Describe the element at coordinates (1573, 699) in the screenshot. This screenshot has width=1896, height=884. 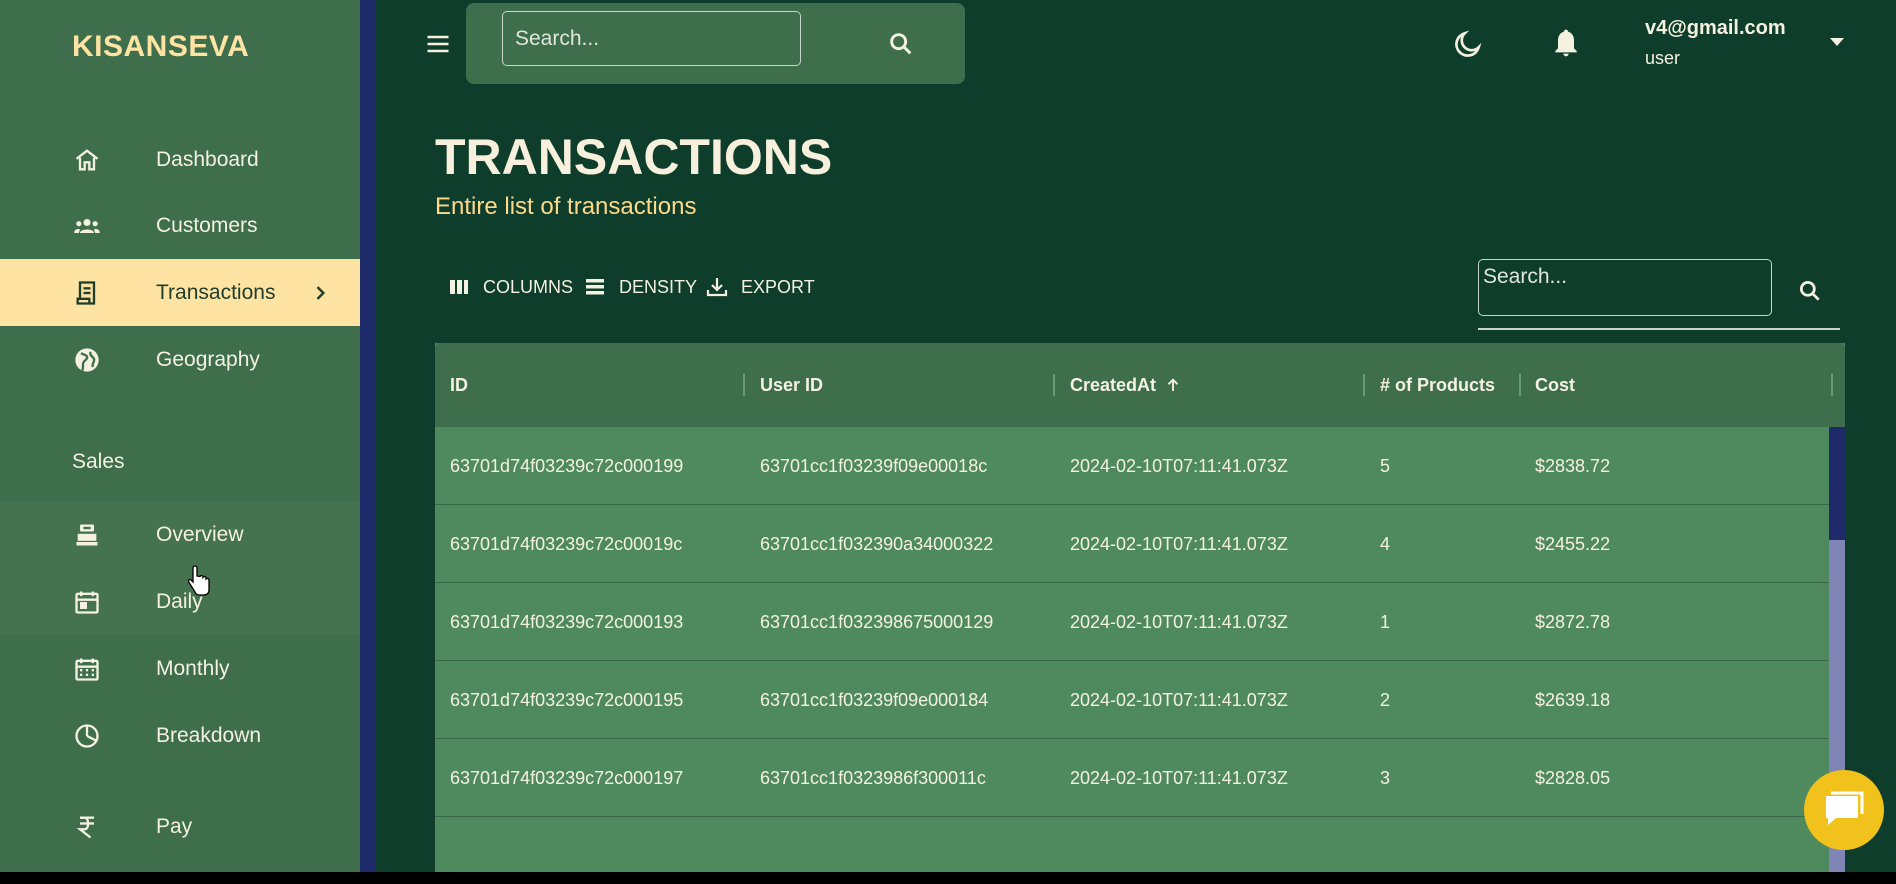
I see `cell-cost: $2639.18` at that location.